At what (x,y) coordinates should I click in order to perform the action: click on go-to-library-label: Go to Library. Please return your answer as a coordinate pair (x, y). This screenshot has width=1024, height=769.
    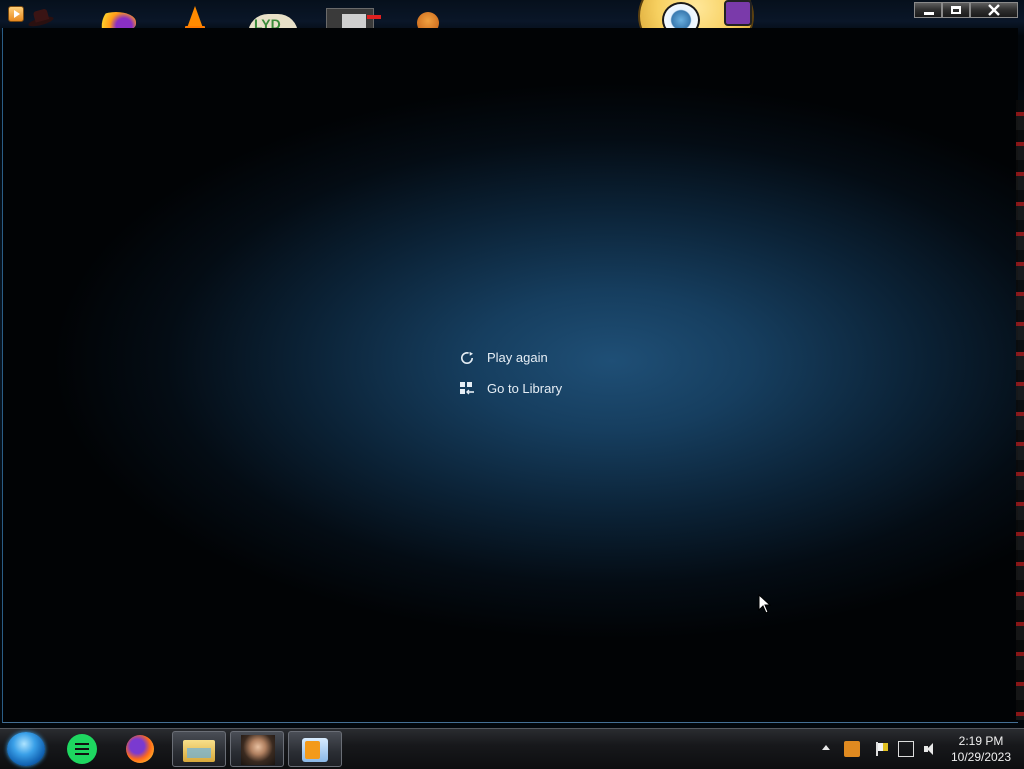
    Looking at the image, I should click on (525, 388).